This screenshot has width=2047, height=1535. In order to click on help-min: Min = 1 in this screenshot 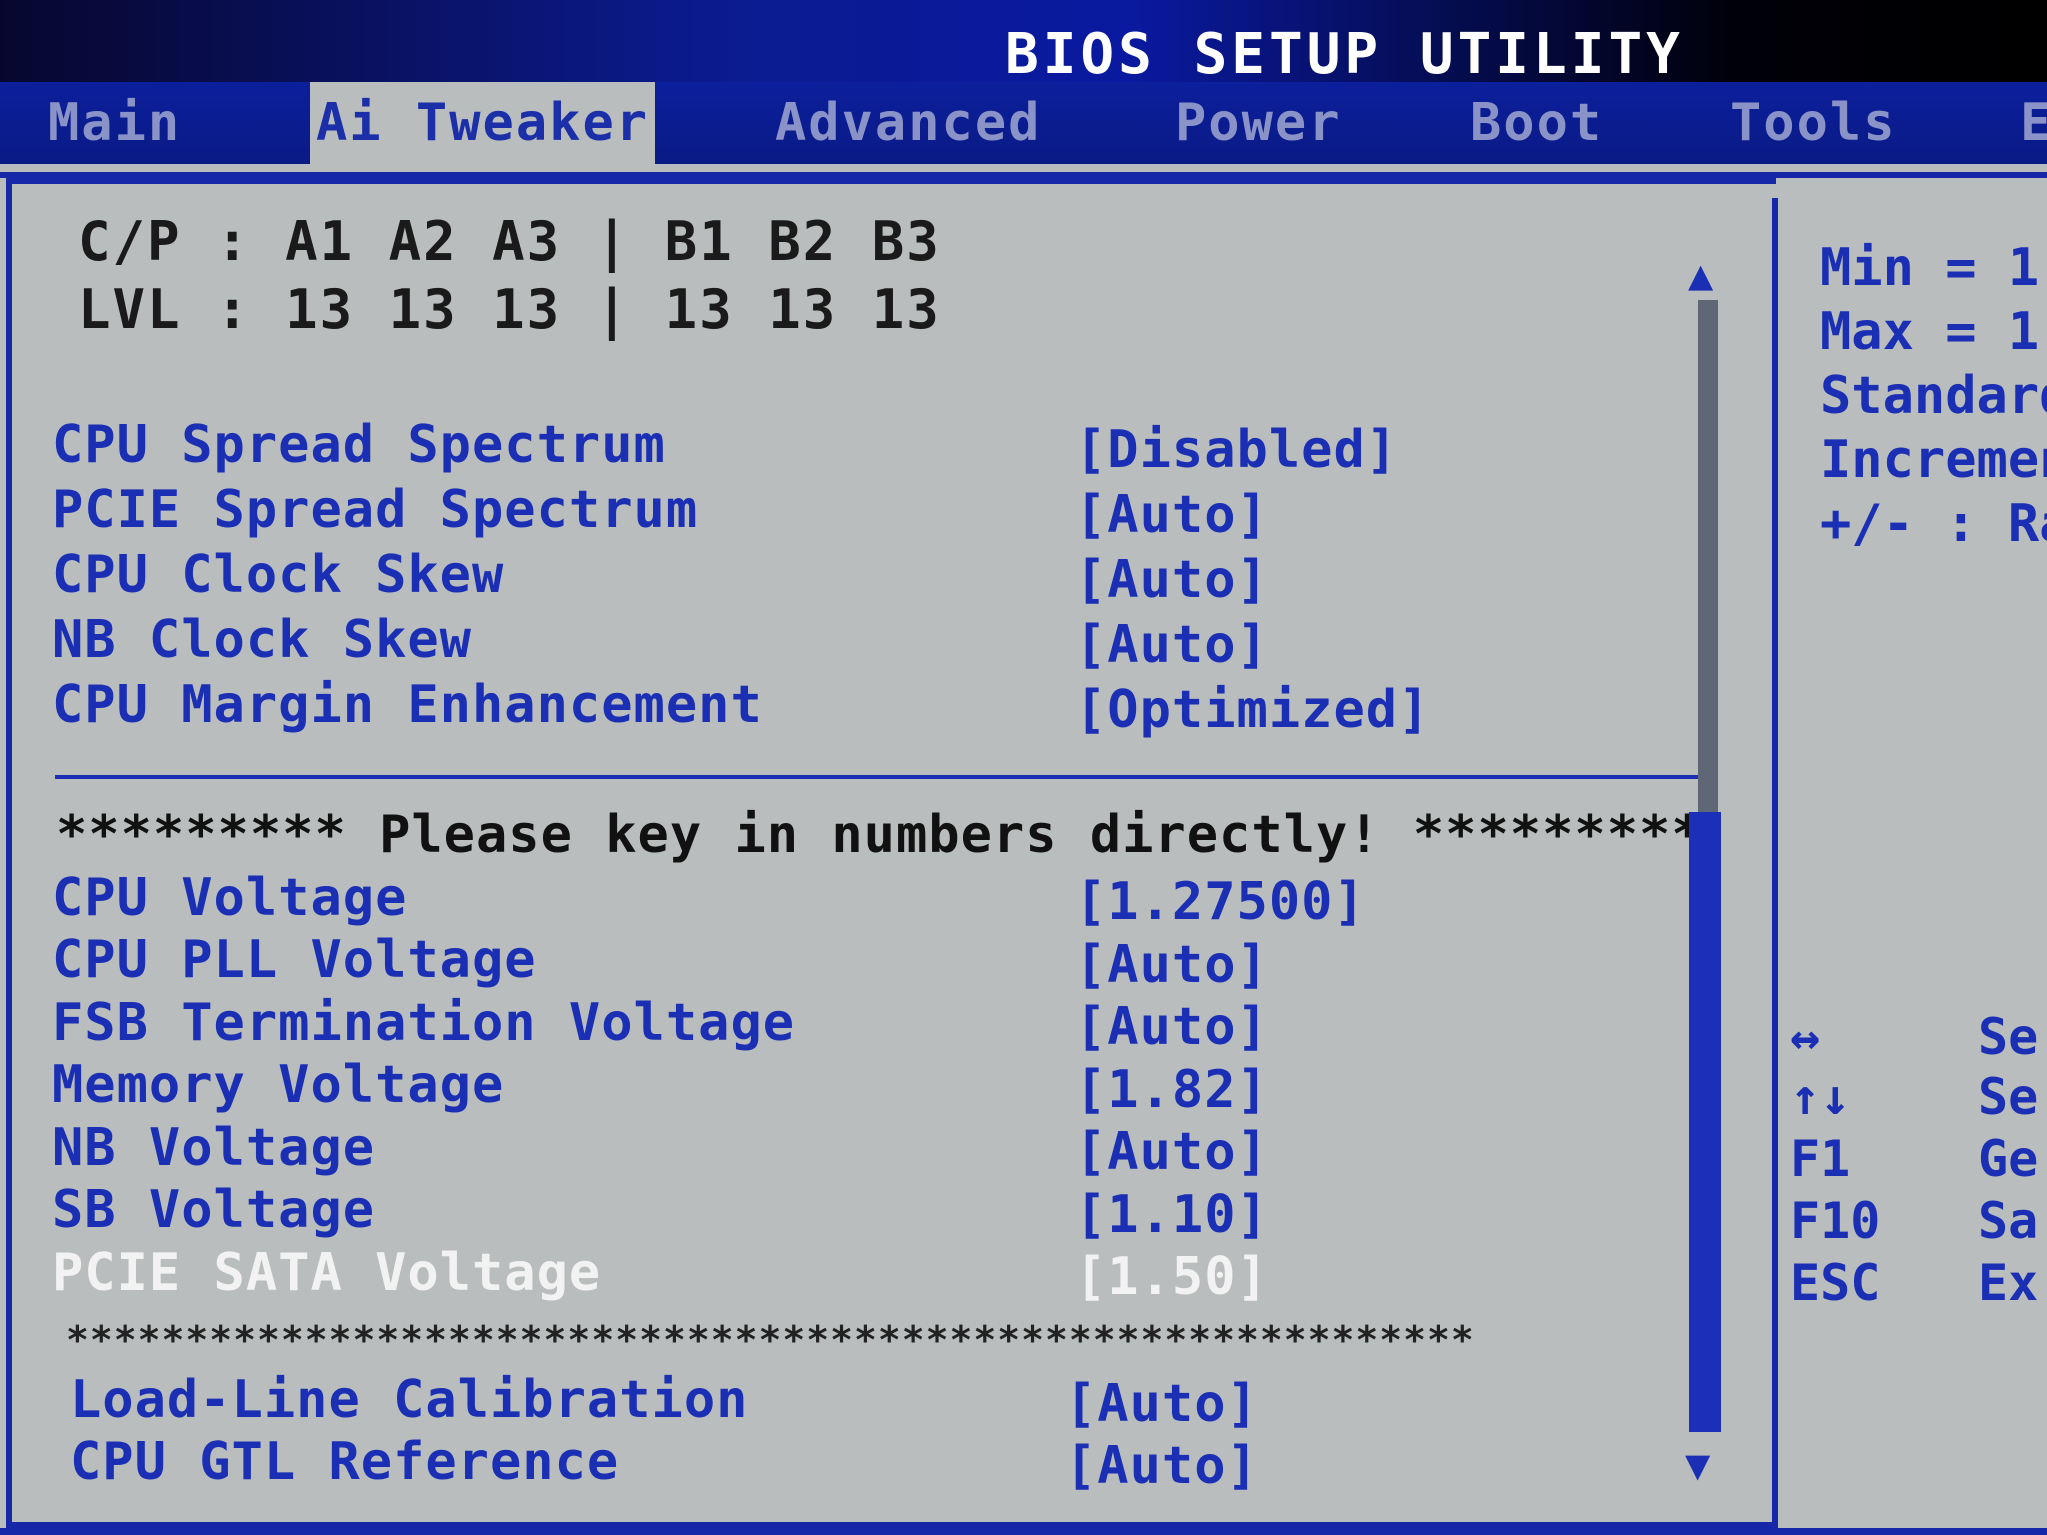, I will do `click(1930, 268)`.